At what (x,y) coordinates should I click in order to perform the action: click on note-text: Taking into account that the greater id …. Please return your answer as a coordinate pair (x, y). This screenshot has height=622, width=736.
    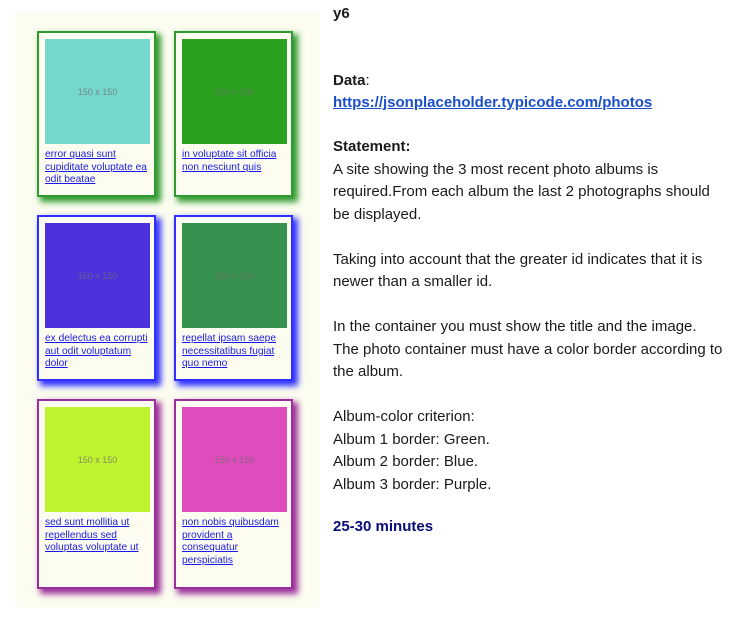
    Looking at the image, I should click on (518, 270).